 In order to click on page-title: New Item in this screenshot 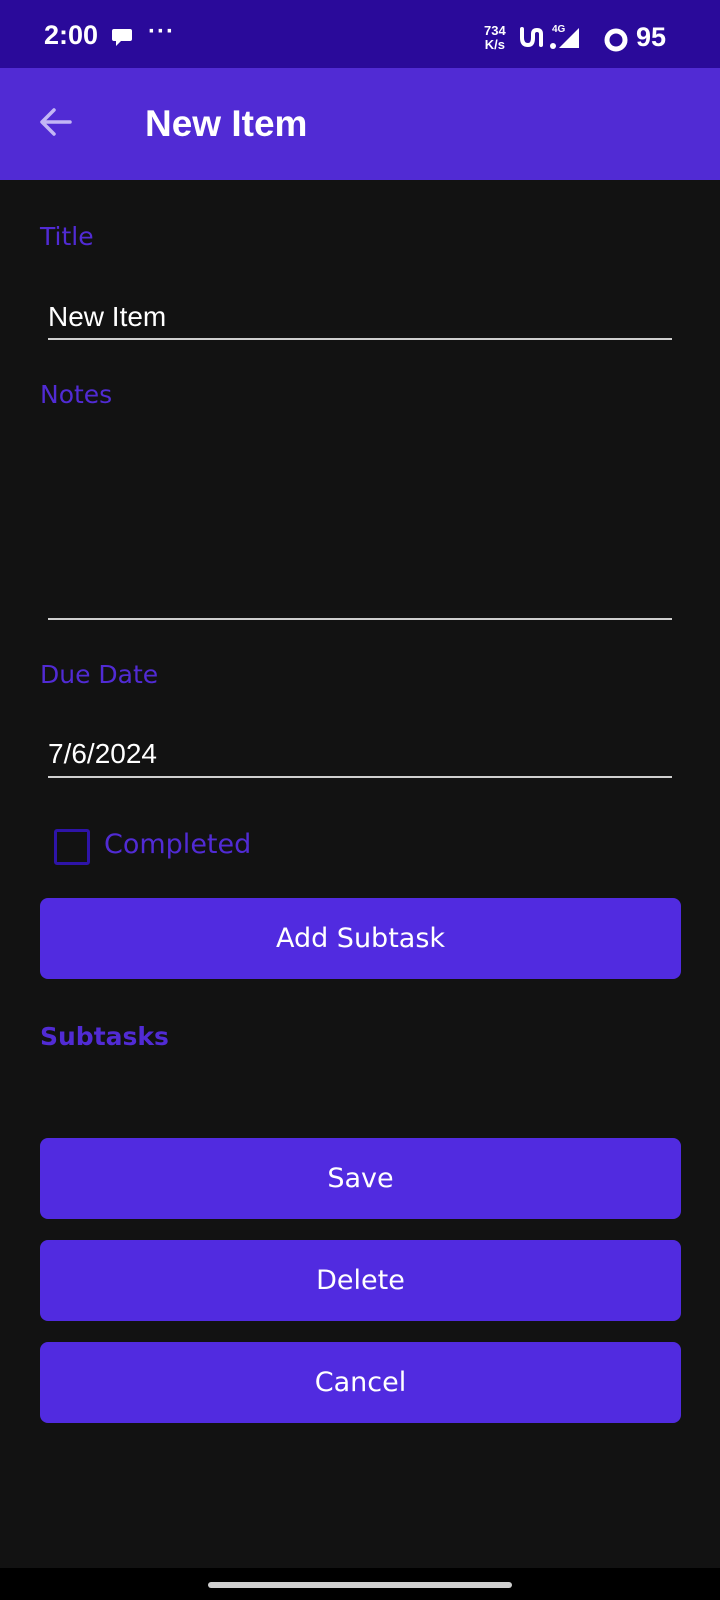, I will do `click(226, 123)`.